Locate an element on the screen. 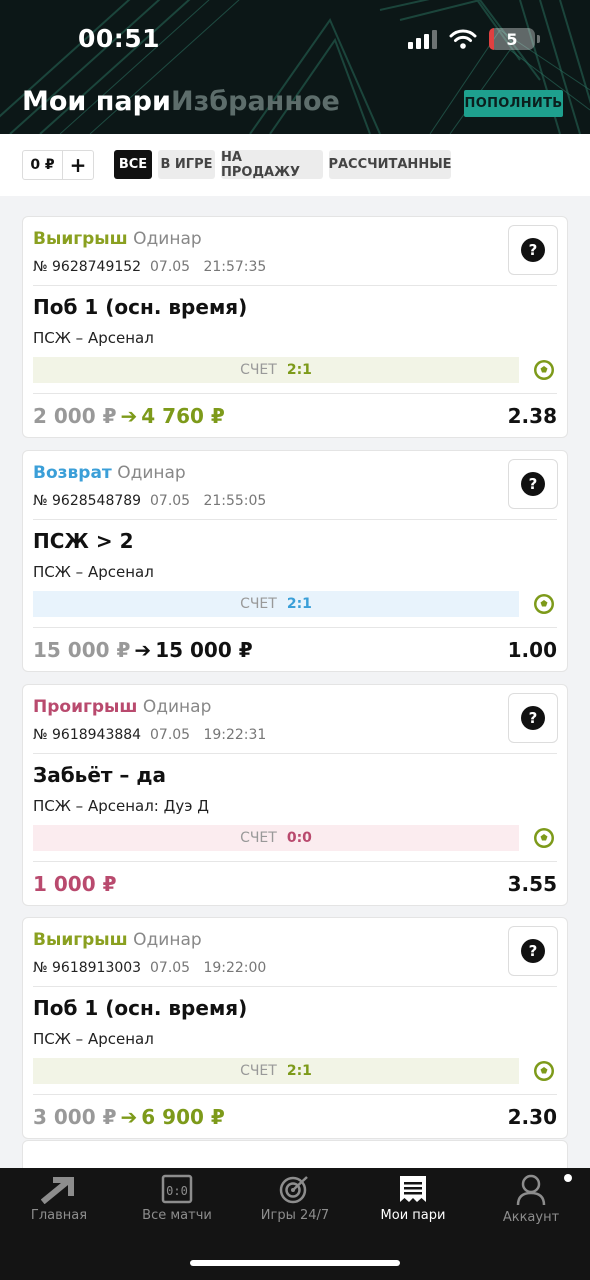  tab-label: Главная is located at coordinates (59, 1215).